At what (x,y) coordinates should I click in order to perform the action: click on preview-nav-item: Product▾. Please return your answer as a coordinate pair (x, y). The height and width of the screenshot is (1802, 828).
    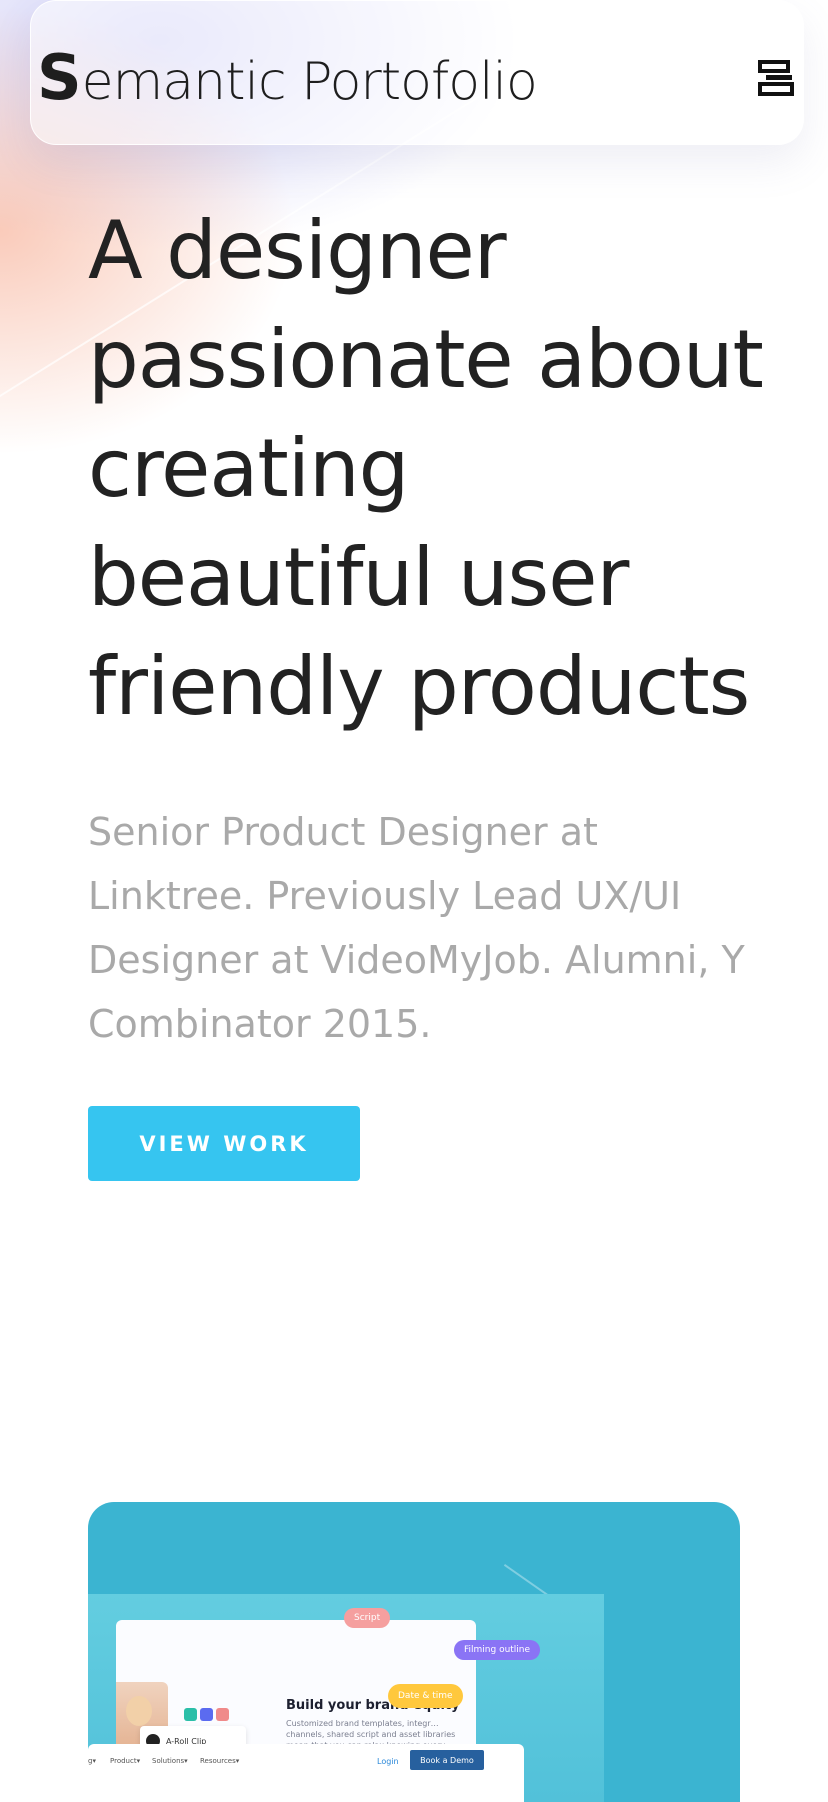
    Looking at the image, I should click on (125, 1761).